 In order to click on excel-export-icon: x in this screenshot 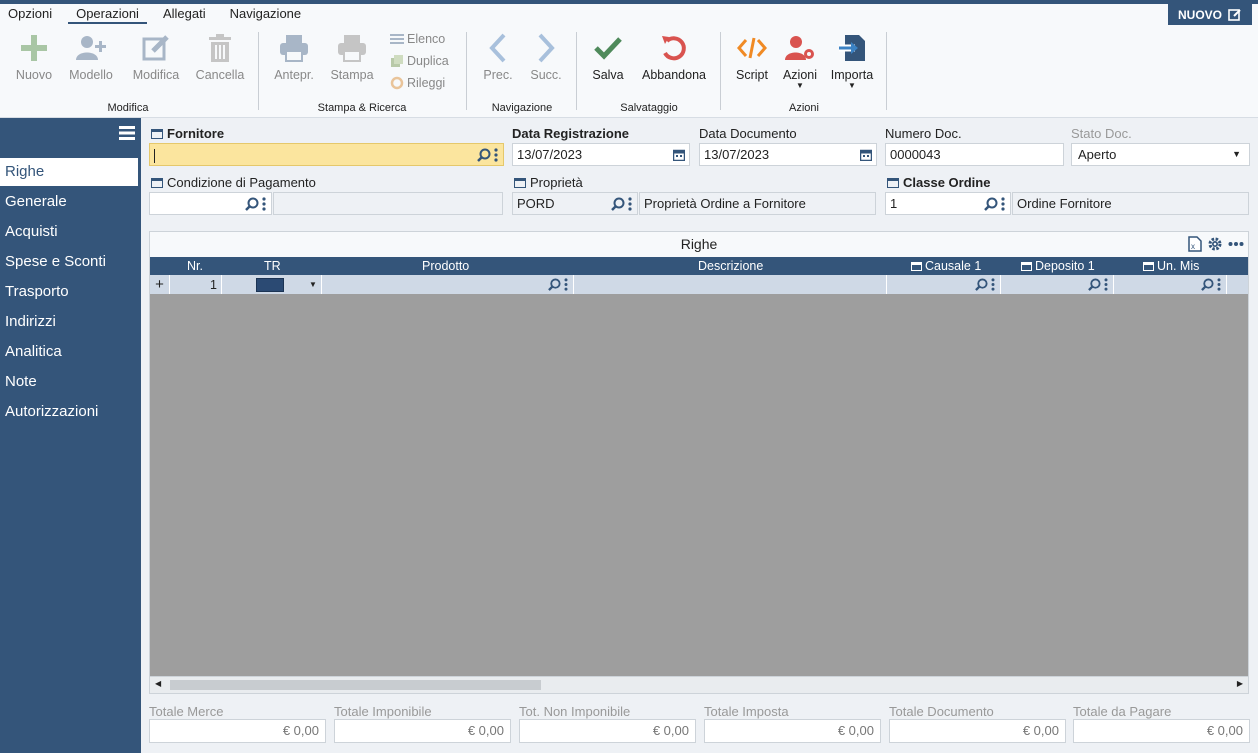, I will do `click(1195, 244)`.